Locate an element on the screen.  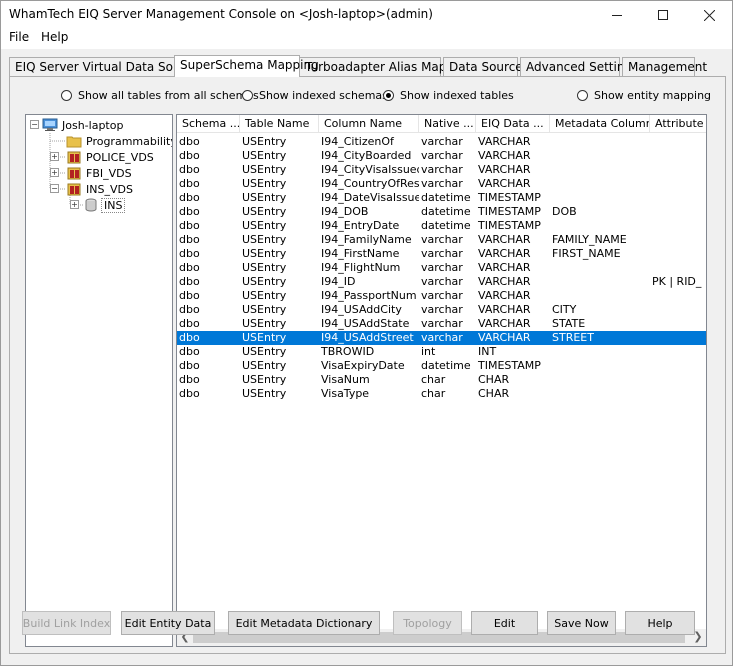
table-row: dbo USEntry I94_CitizenOf varchar VARCHAR is located at coordinates (441, 142).